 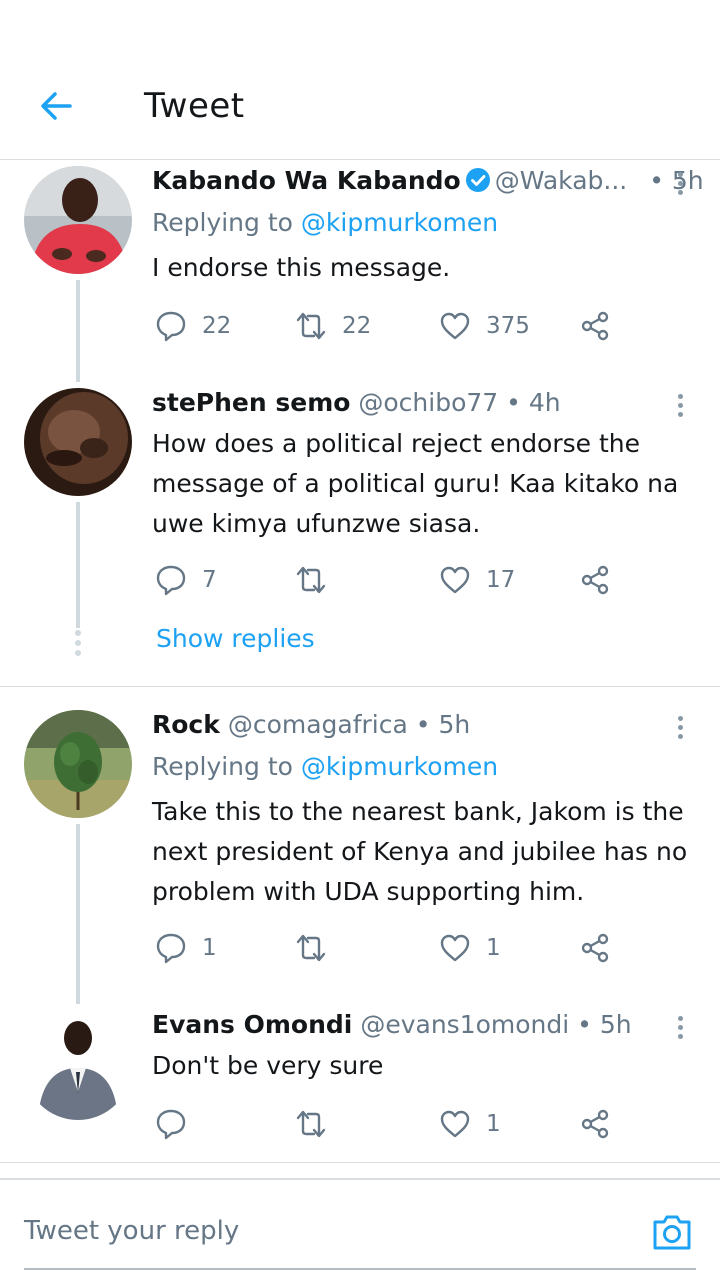 What do you see at coordinates (251, 402) in the screenshot?
I see `display-name: stePhen semo` at bounding box center [251, 402].